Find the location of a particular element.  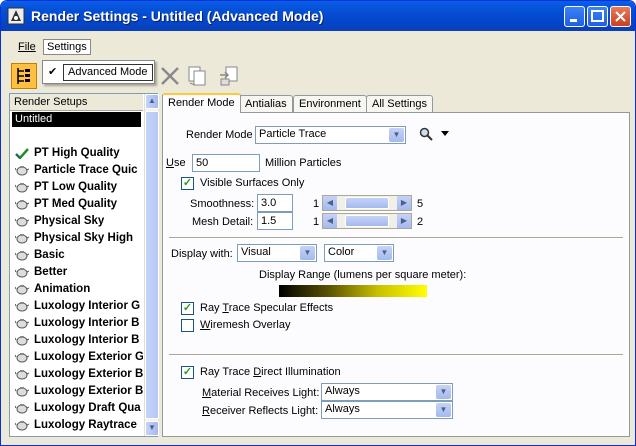

display-mode-value: Visual is located at coordinates (256, 252).